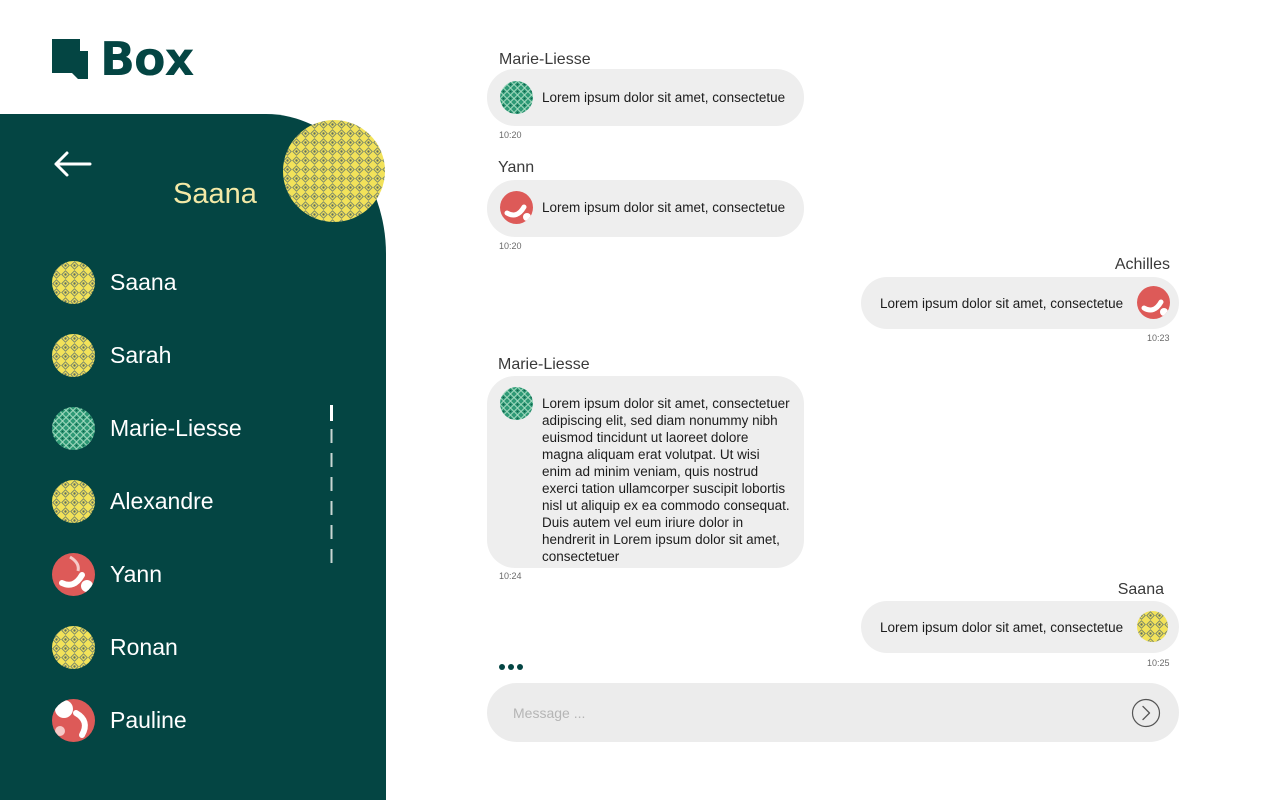 The width and height of the screenshot is (1280, 800). I want to click on back-arrow-icon, so click(72, 164).